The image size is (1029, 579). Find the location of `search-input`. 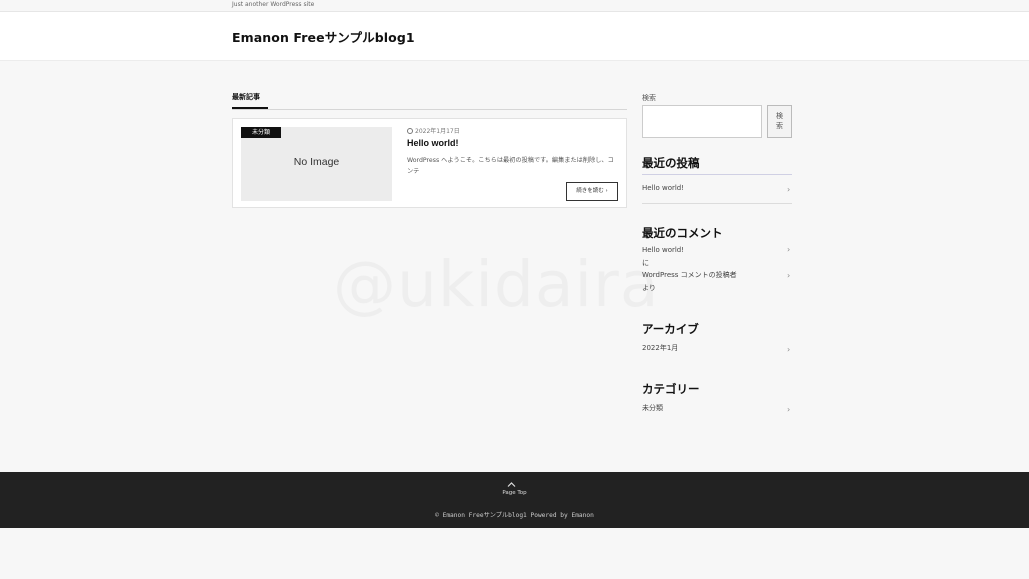

search-input is located at coordinates (702, 121).